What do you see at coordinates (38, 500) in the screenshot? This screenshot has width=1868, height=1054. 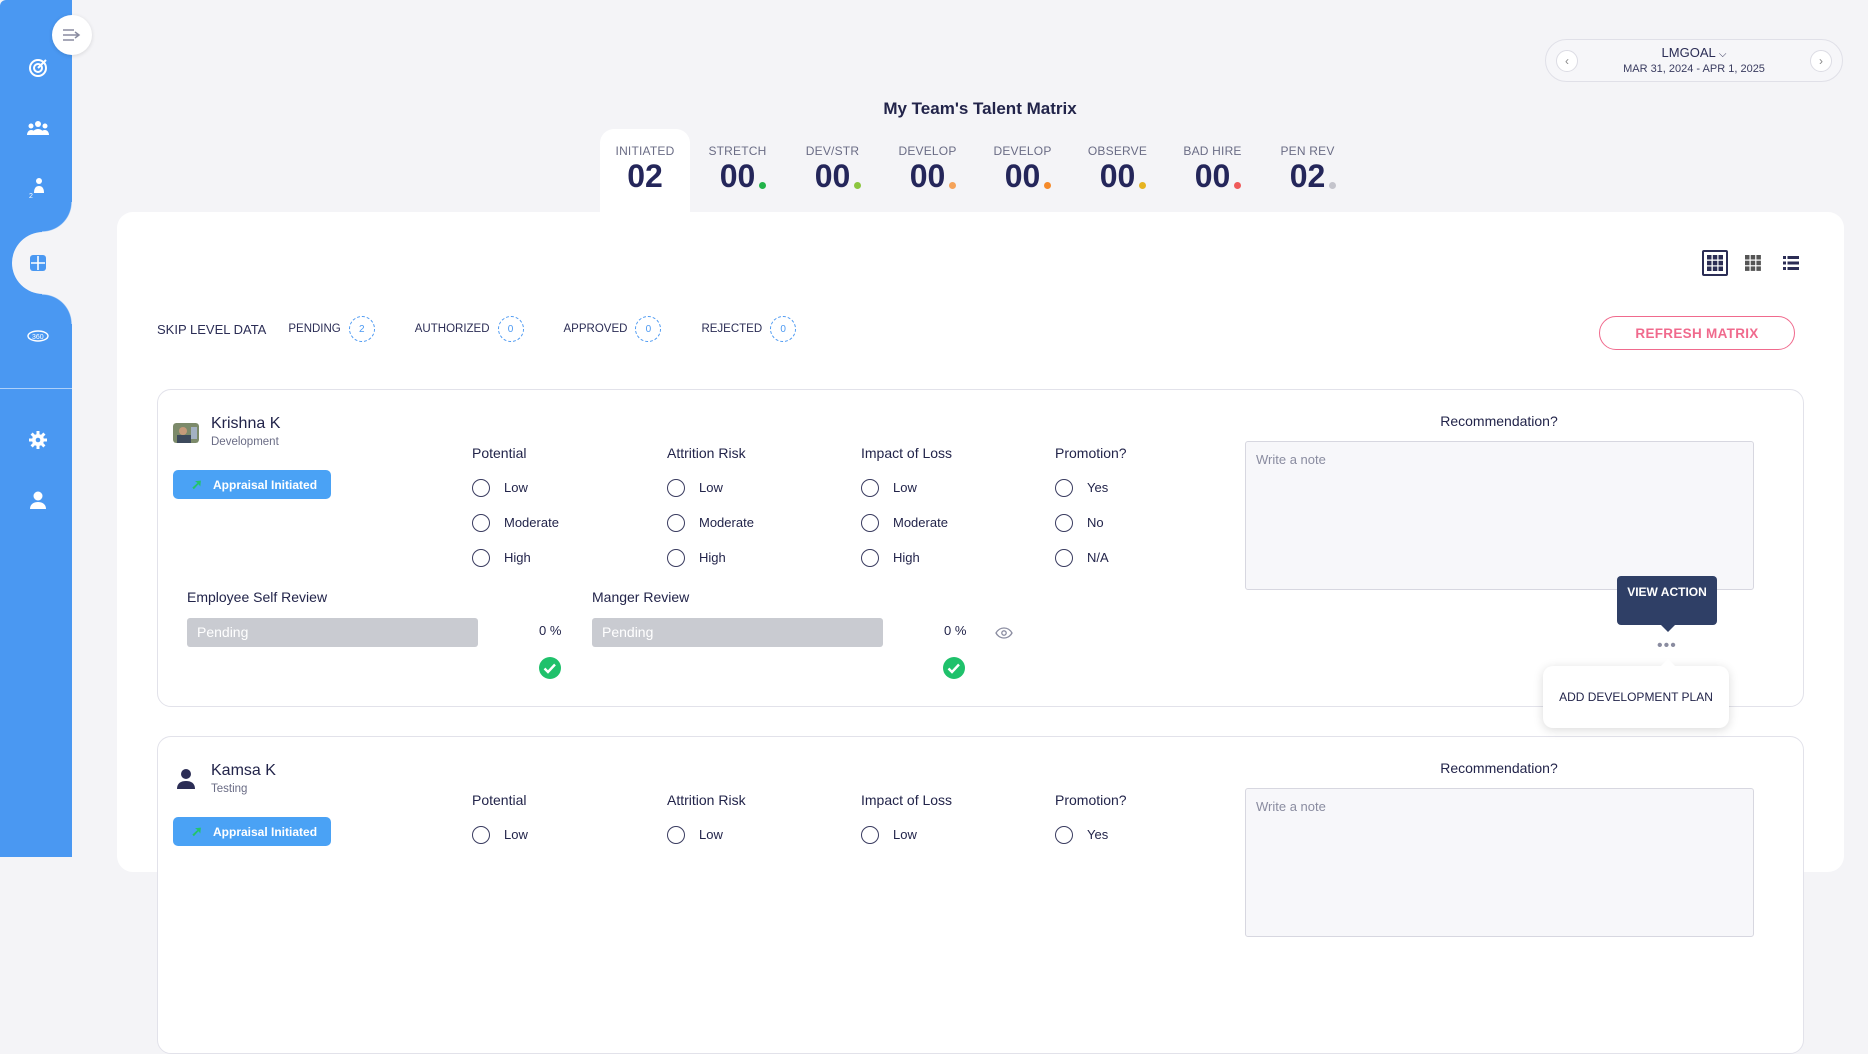 I see `sidebar-item-profile` at bounding box center [38, 500].